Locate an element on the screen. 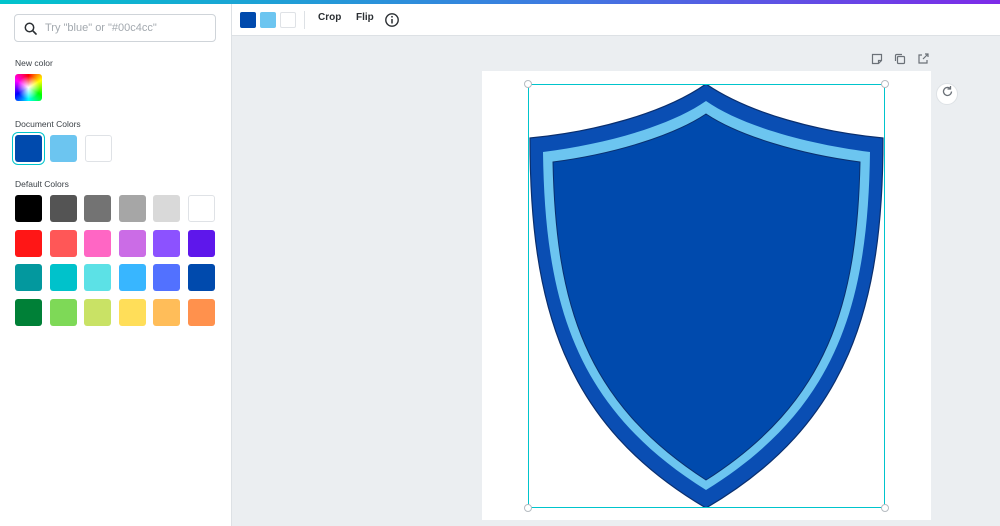  add-page-icon is located at coordinates (923, 59).